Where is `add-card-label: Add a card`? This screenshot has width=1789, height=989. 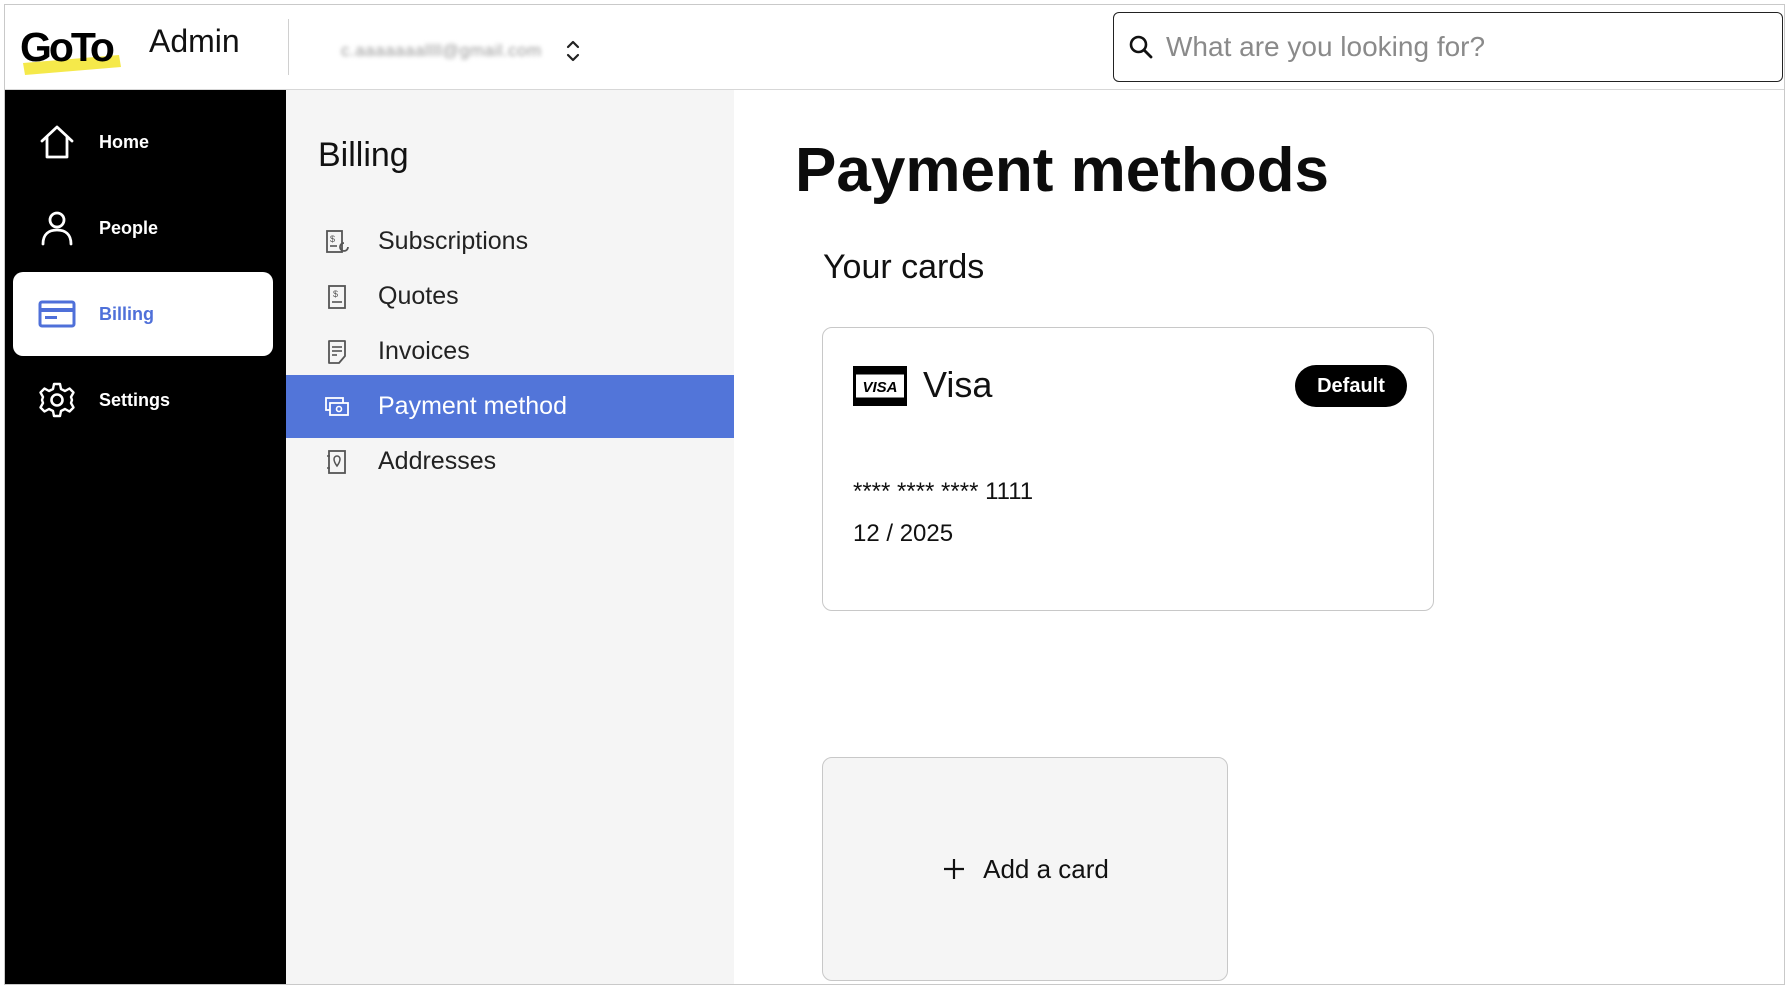
add-card-label: Add a card is located at coordinates (1046, 868).